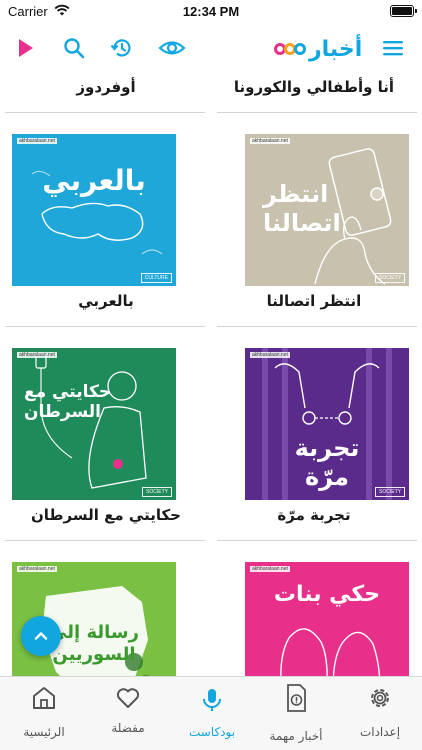 This screenshot has width=422, height=750. Describe the element at coordinates (336, 49) in the screenshot. I see `logo-text: أخبار` at that location.